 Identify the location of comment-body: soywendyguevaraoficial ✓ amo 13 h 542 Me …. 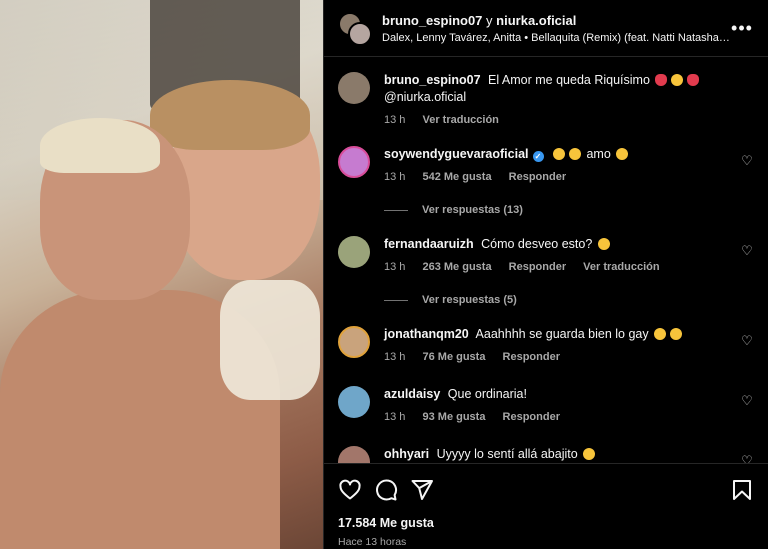
(555, 166).